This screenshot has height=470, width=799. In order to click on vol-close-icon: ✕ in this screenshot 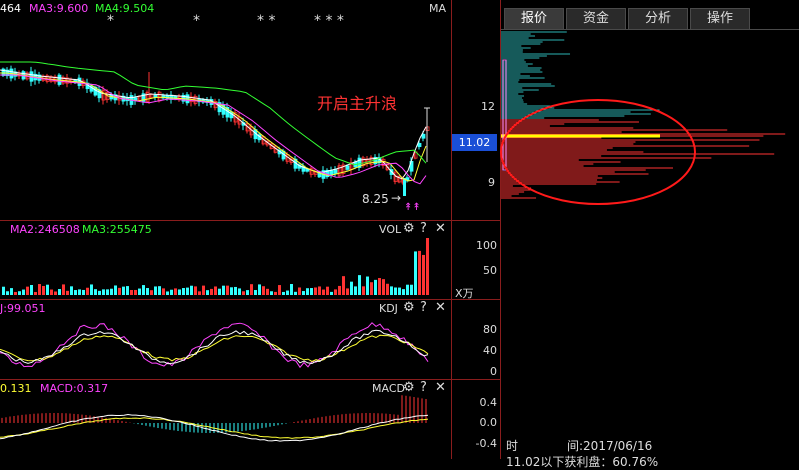, I will do `click(440, 229)`.